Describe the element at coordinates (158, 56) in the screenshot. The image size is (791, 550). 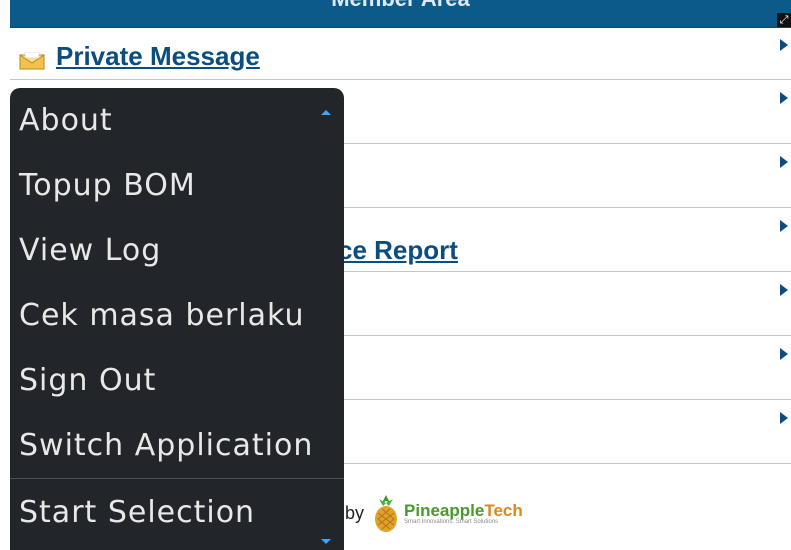
I see `private-message-link: Private Message` at that location.